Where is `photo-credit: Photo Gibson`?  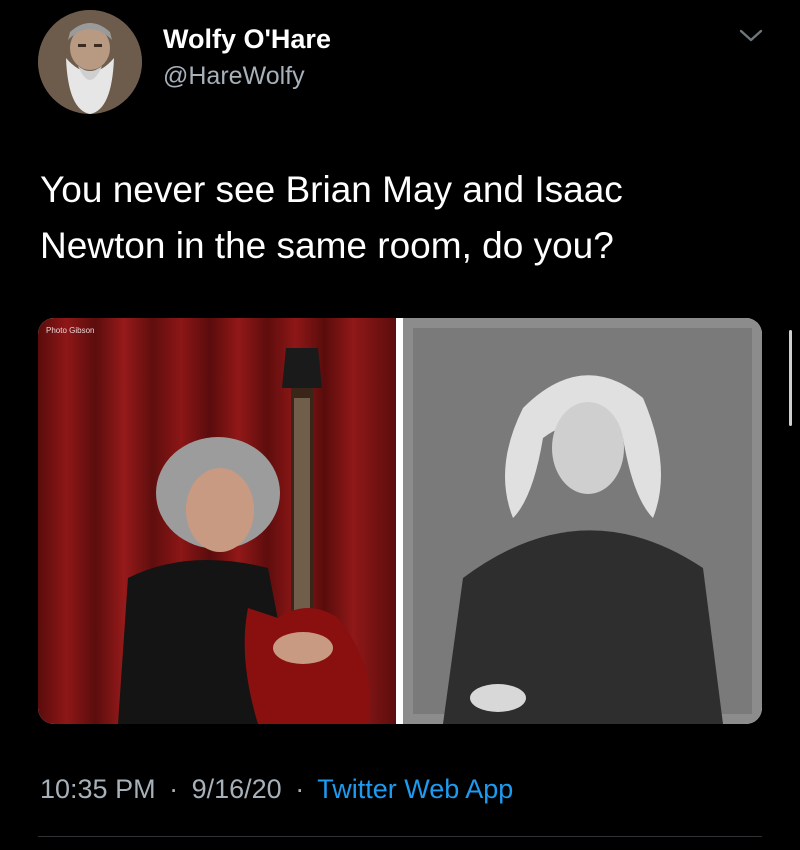
photo-credit: Photo Gibson is located at coordinates (70, 330).